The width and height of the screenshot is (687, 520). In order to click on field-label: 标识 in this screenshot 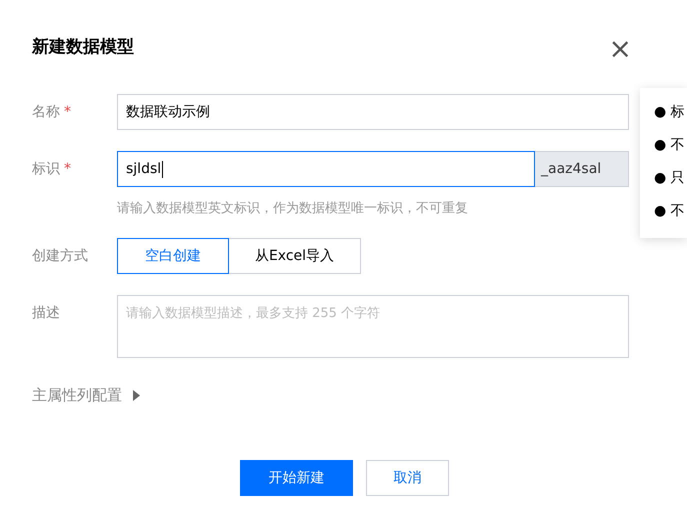, I will do `click(46, 169)`.